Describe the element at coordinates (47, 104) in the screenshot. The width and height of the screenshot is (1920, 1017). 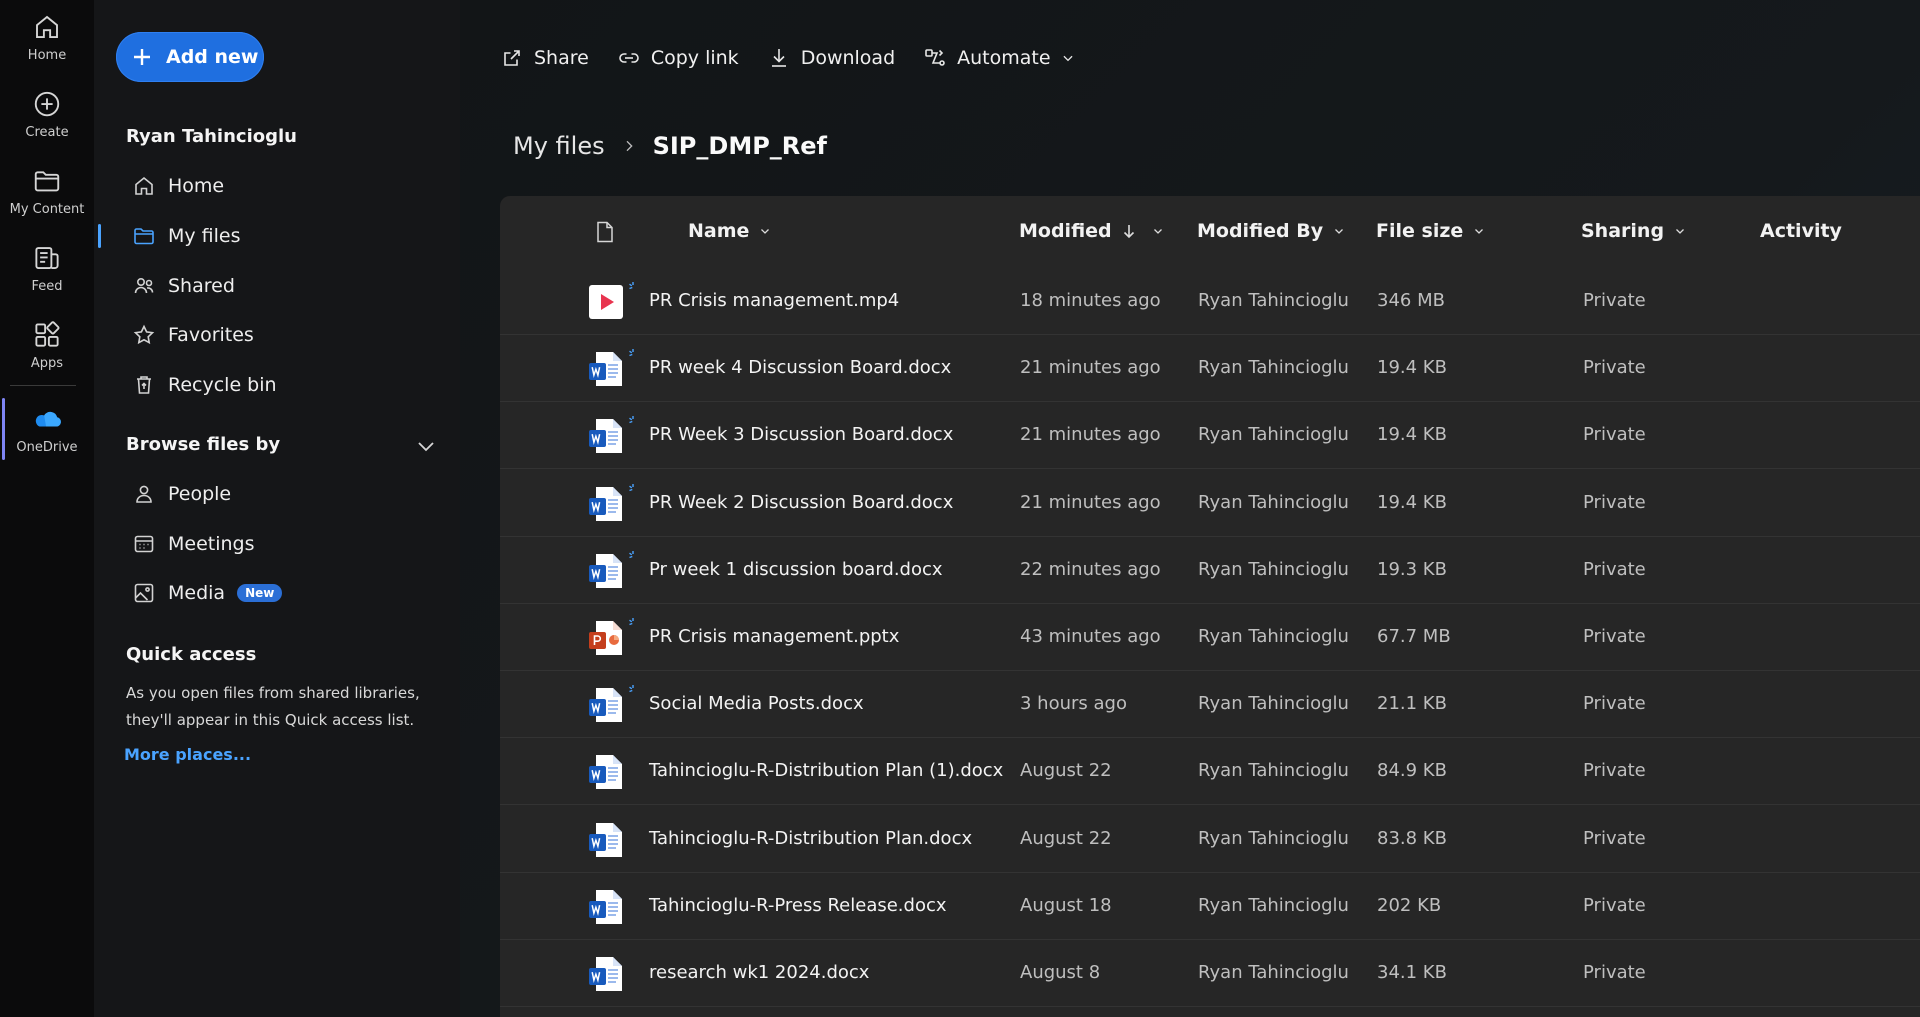
I see `create-icon` at that location.